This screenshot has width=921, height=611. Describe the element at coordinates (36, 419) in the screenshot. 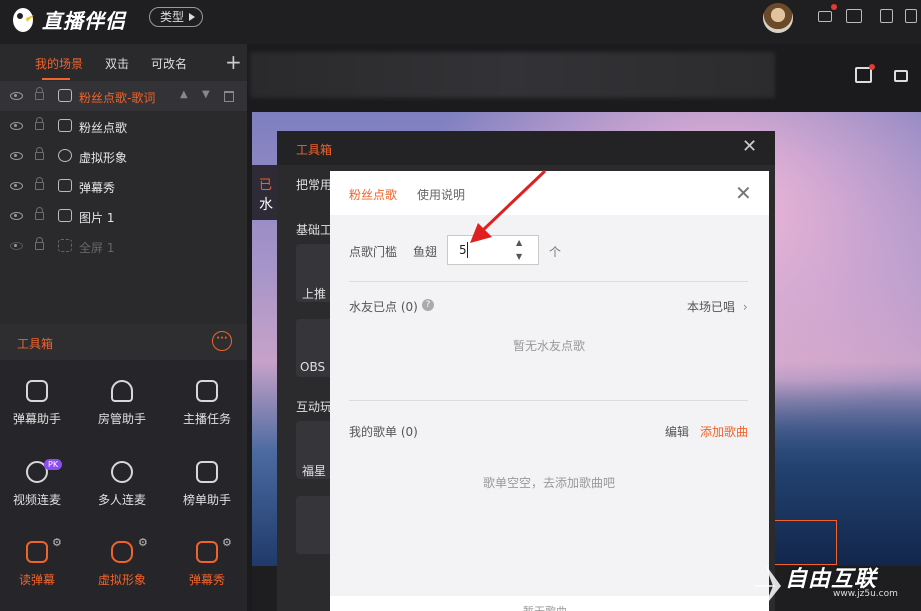

I see `tool-label: 弹幕助手` at that location.